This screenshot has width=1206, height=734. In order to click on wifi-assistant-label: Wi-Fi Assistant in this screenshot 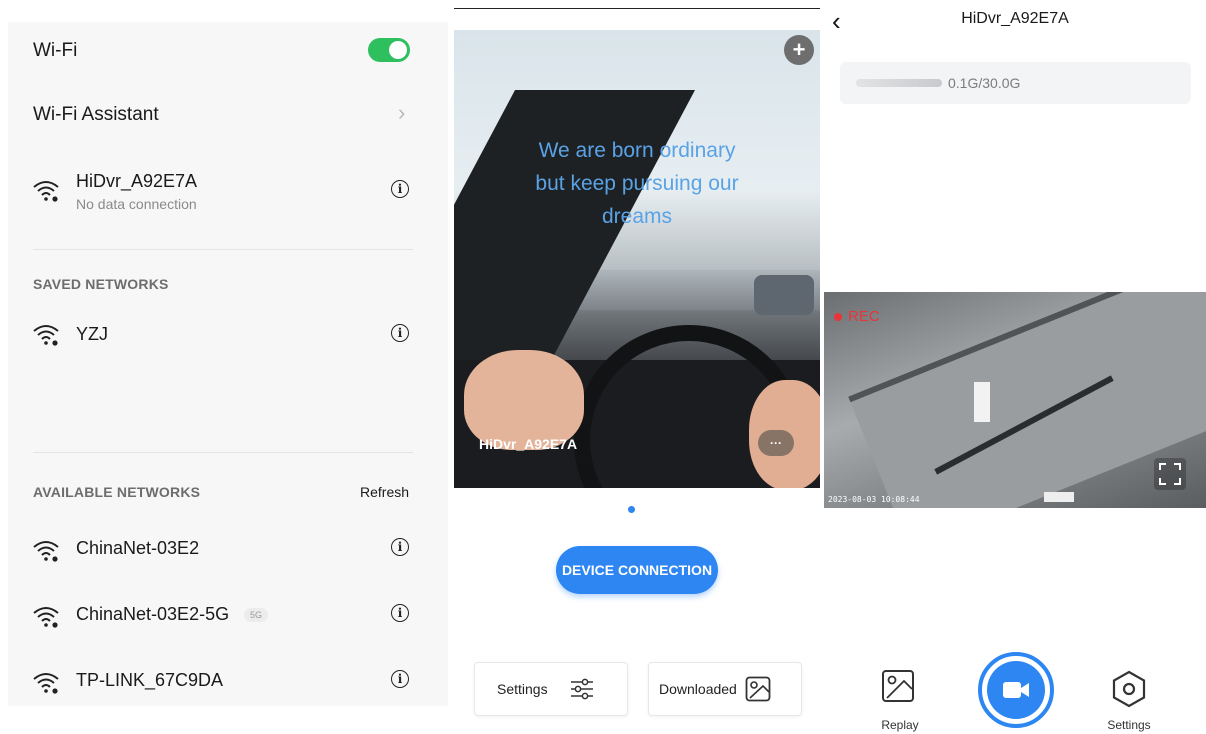, I will do `click(96, 114)`.